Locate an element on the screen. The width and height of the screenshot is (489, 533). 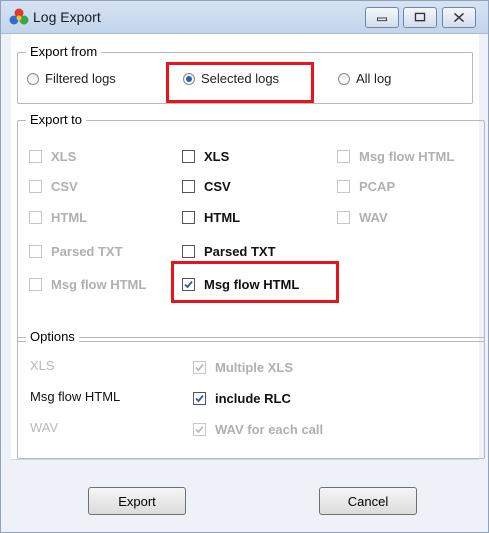
checkbox-label: Multiple XLS is located at coordinates (254, 367).